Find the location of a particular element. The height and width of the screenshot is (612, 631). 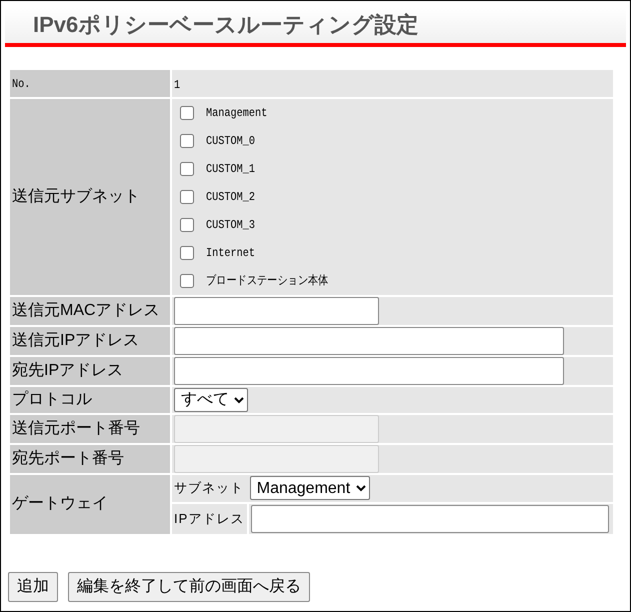

subnet-label: サブネット is located at coordinates (209, 488).